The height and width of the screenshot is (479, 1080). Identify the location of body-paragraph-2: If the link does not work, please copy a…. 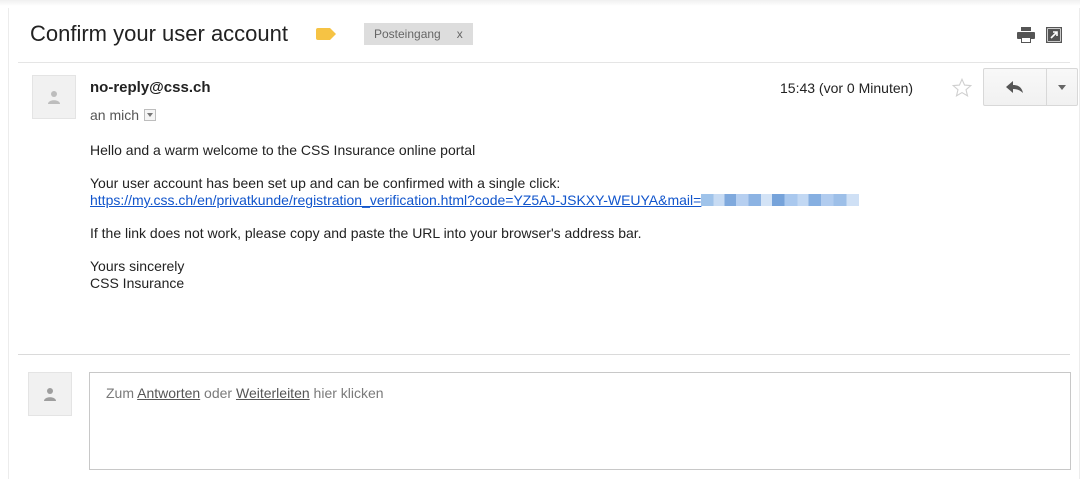
(366, 233).